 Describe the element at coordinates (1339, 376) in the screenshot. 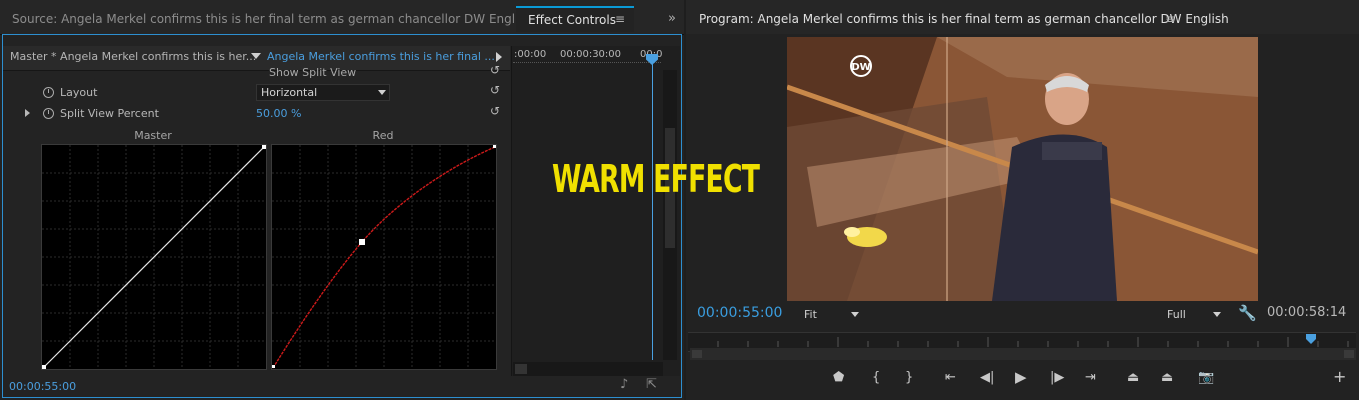

I see `add-button-icon: +` at that location.